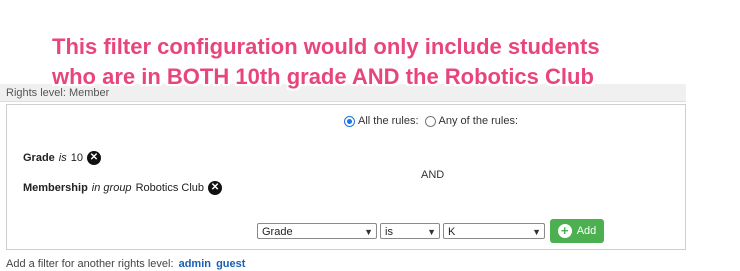  Describe the element at coordinates (349, 121) in the screenshot. I see `all-rules-radio` at that location.